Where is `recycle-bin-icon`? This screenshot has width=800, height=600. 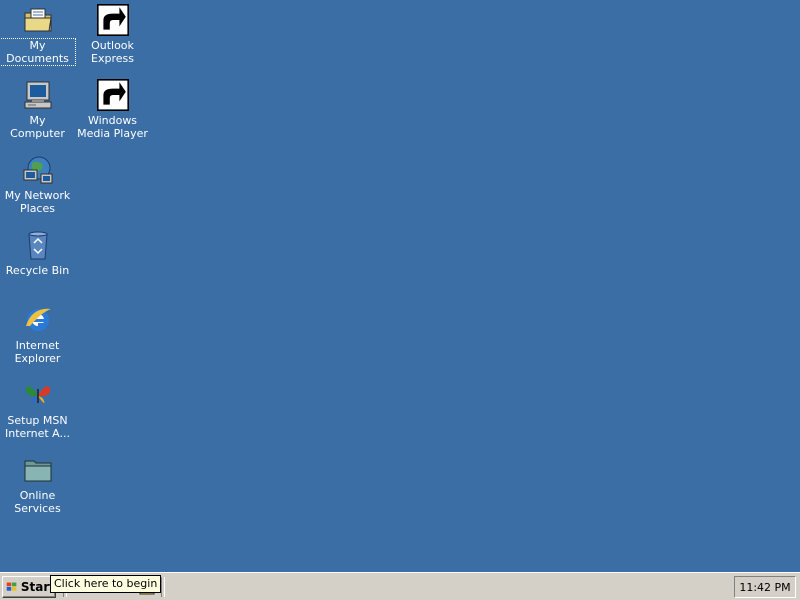 recycle-bin-icon is located at coordinates (38, 245).